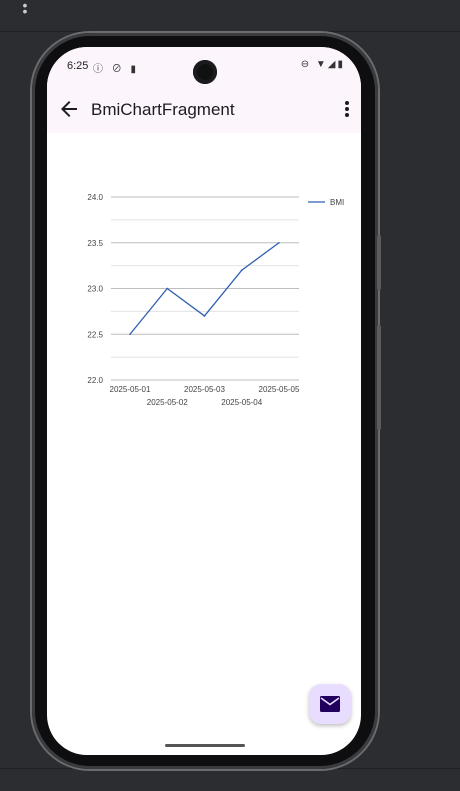  I want to click on status-time: 6:25, so click(78, 66).